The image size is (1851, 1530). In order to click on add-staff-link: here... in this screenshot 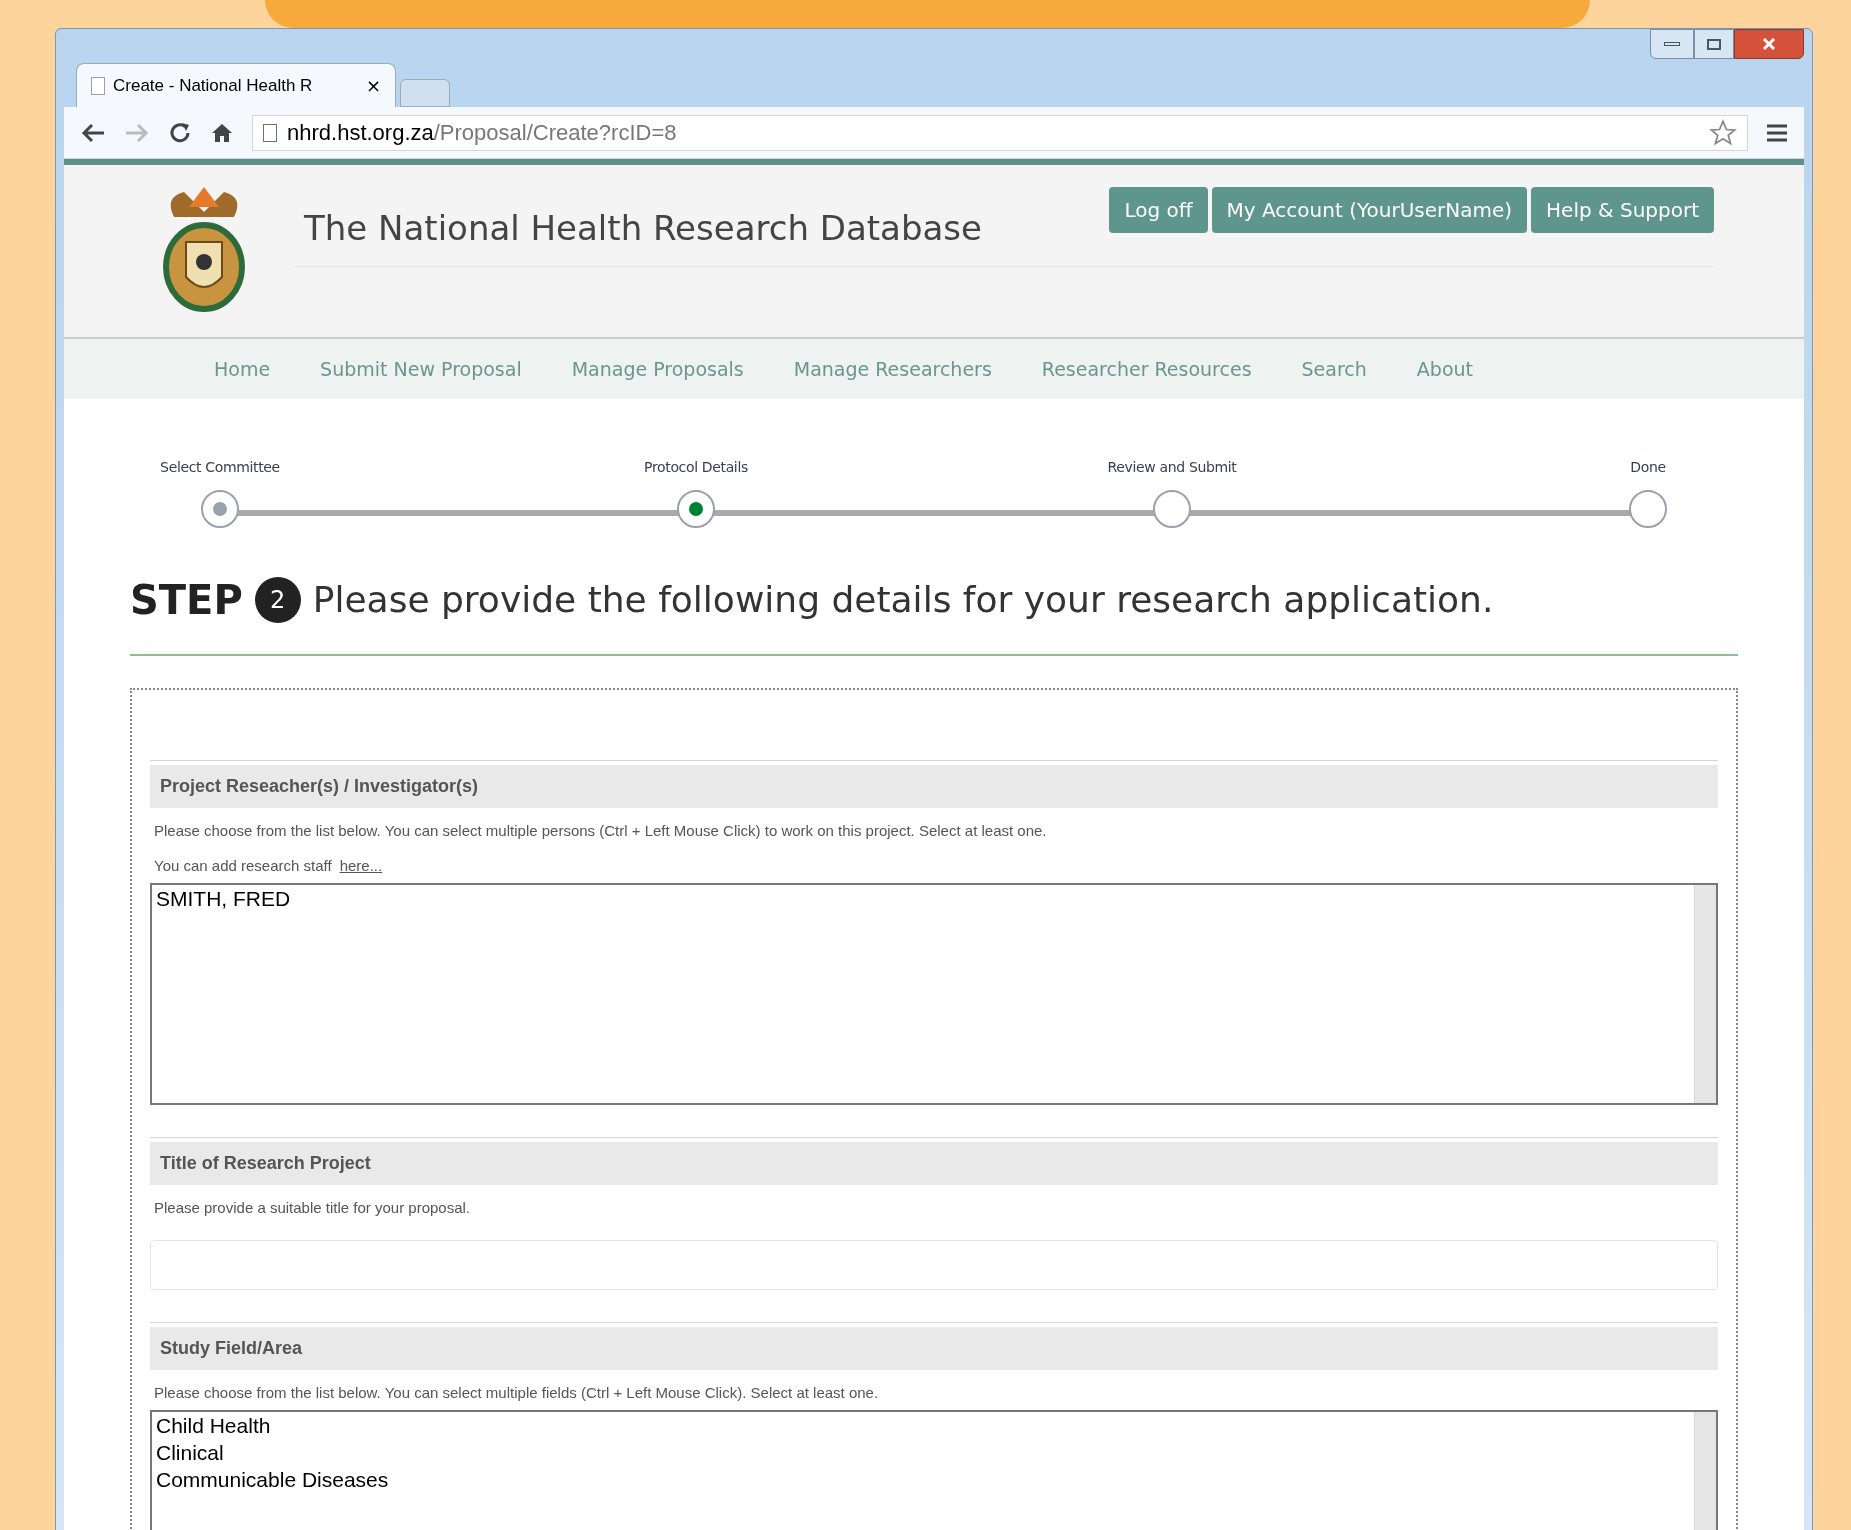, I will do `click(361, 865)`.